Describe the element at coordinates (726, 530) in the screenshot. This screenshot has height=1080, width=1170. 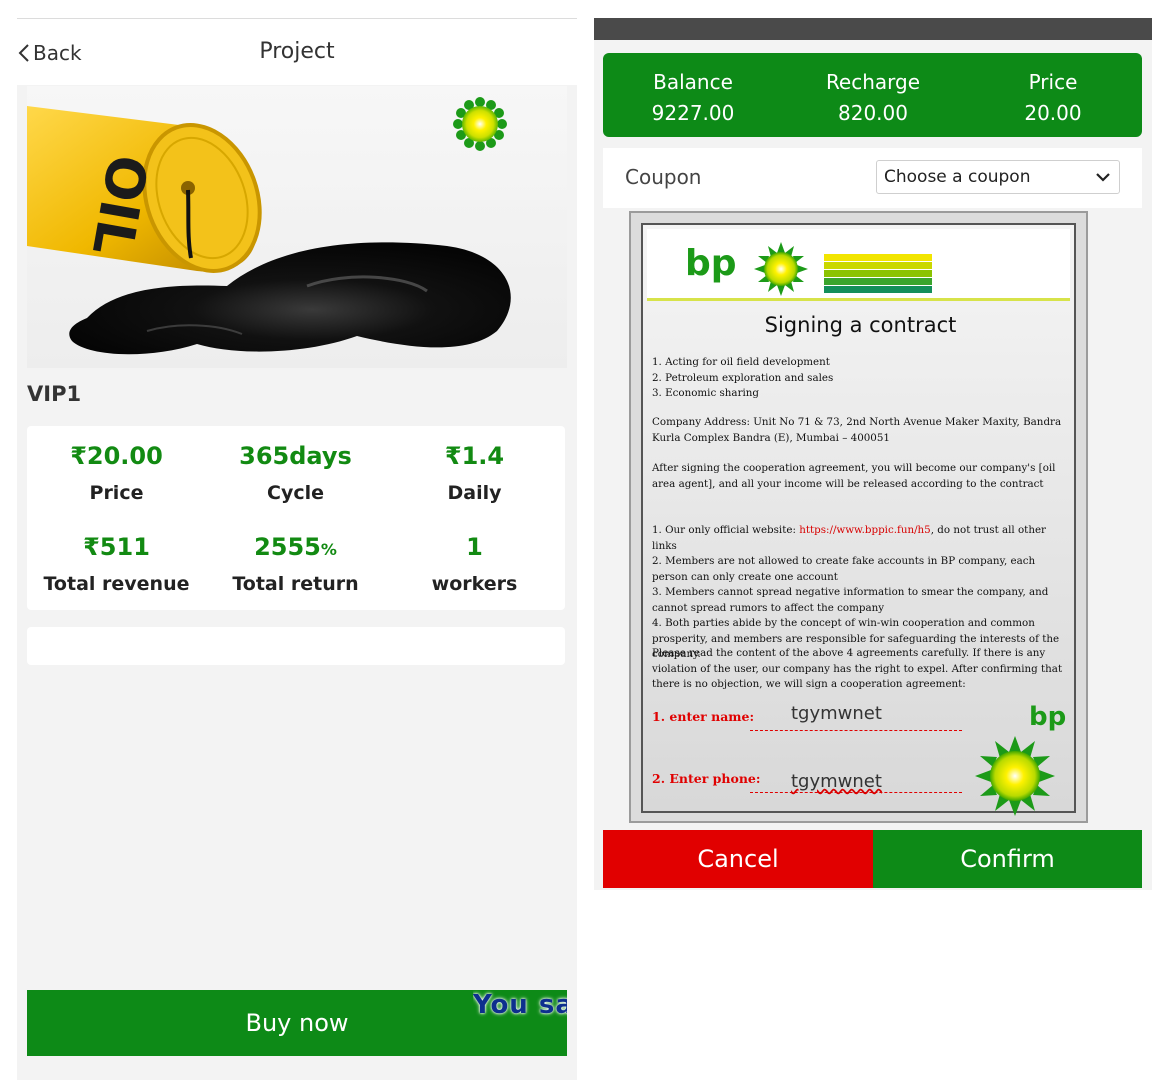
I see `rule-text: 1. Our only official website:` at that location.